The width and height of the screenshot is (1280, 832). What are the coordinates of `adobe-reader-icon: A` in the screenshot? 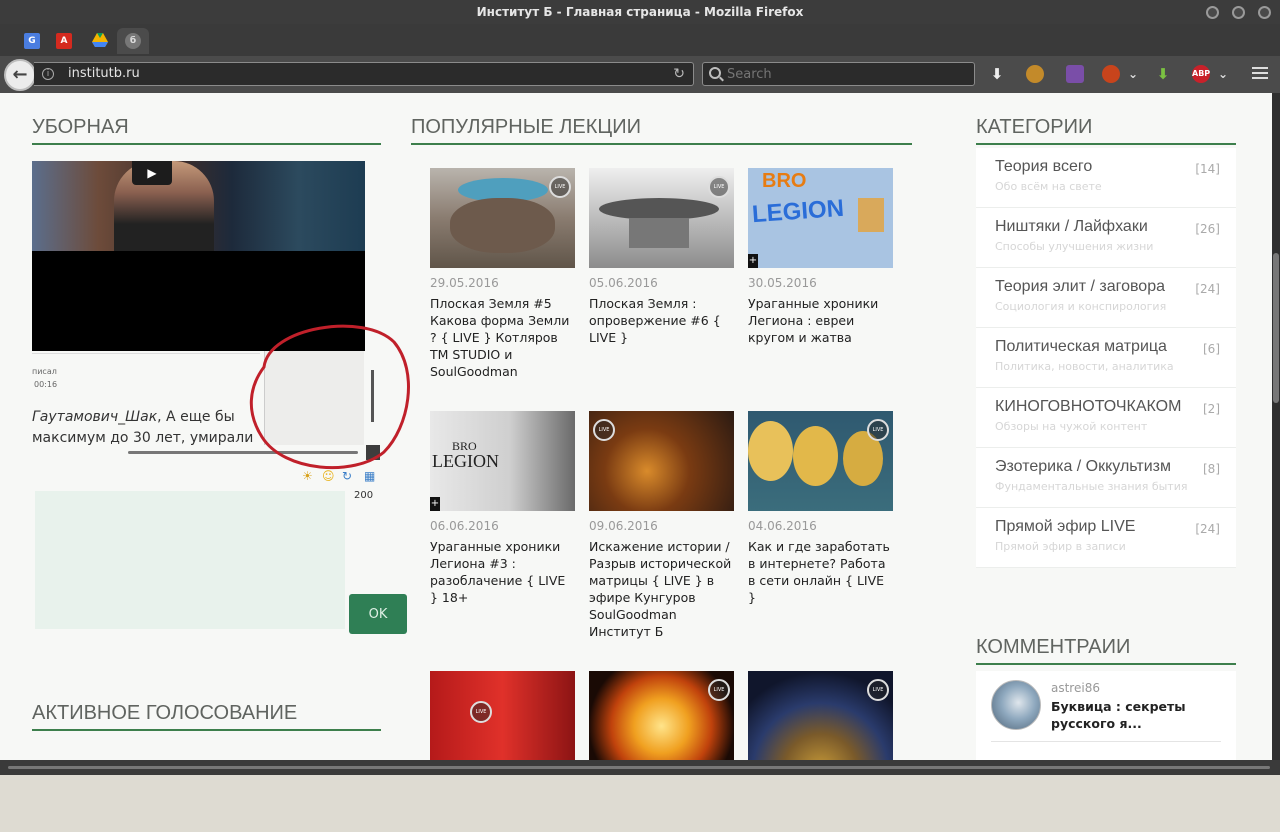 It's located at (64, 41).